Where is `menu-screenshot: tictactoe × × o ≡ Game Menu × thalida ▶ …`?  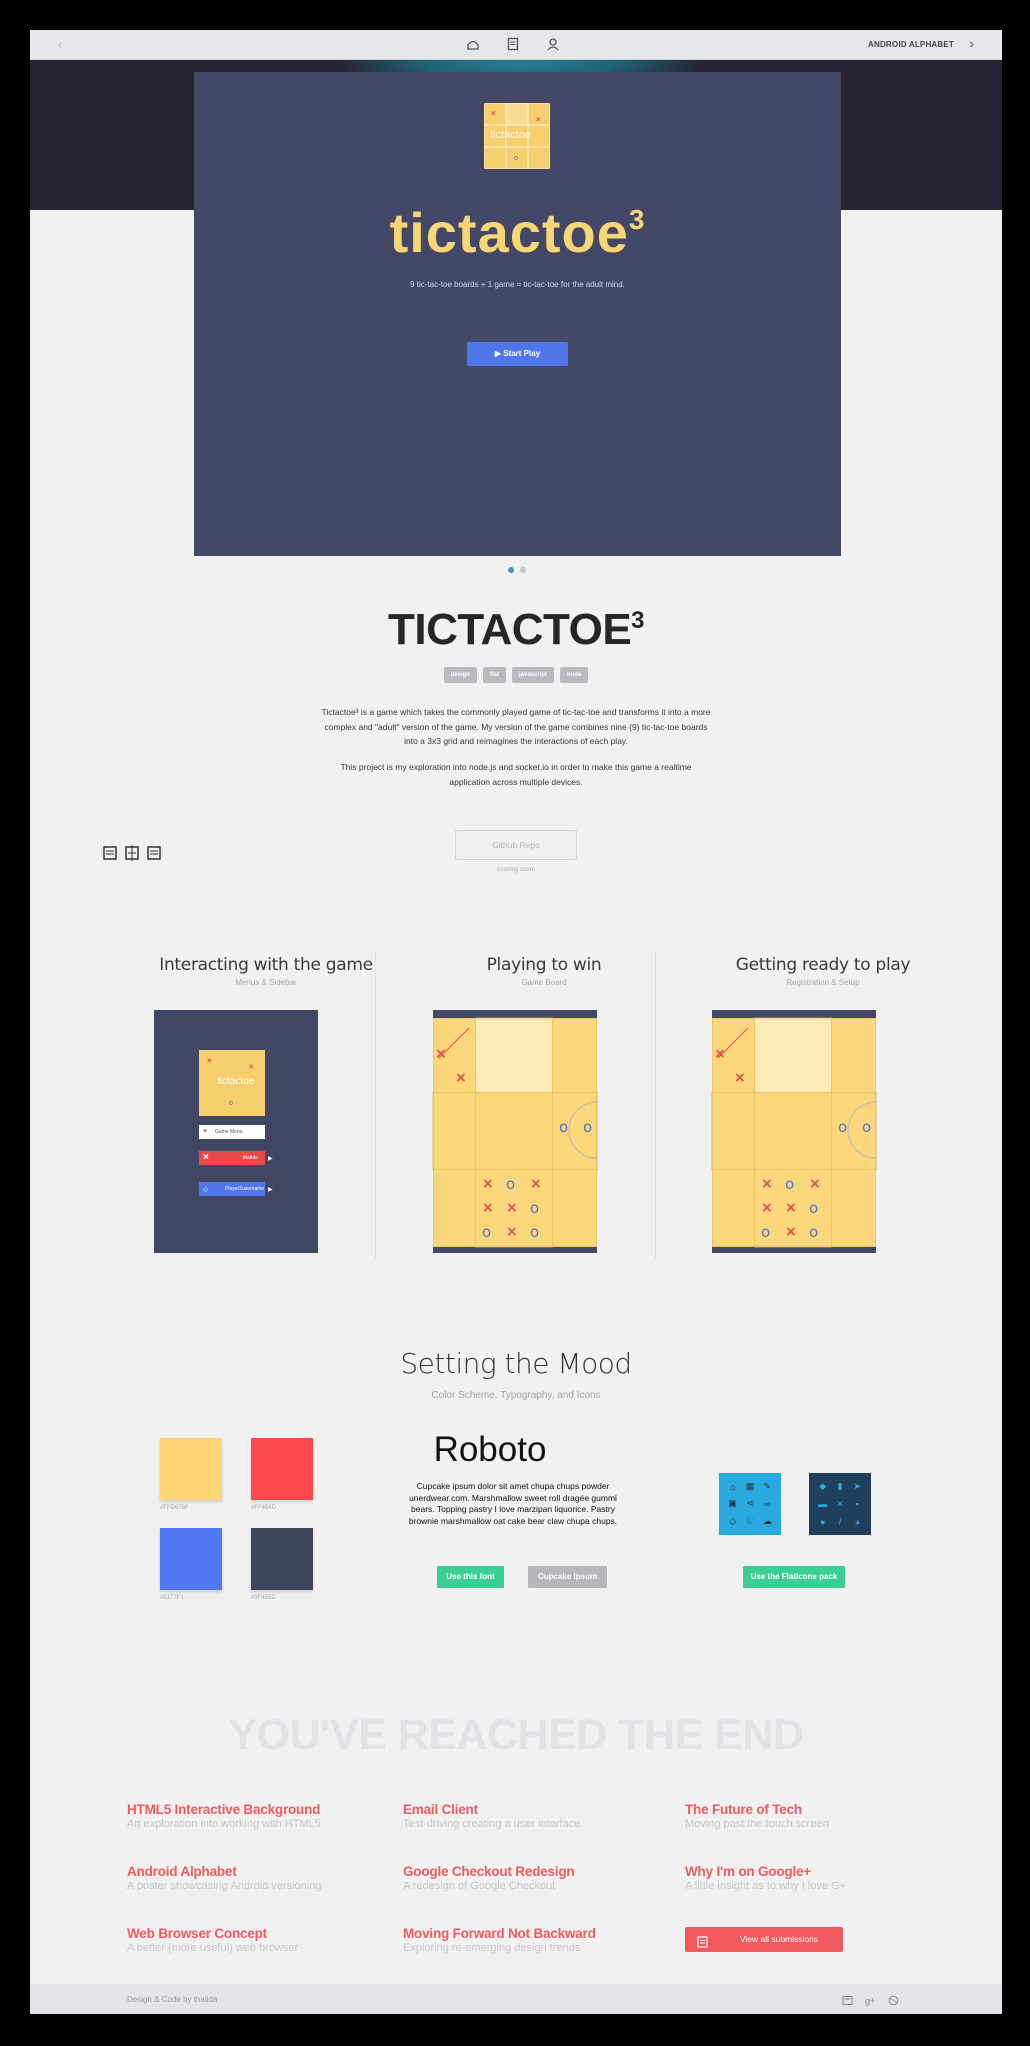 menu-screenshot: tictactoe × × o ≡ Game Menu × thalida ▶ … is located at coordinates (236, 1131).